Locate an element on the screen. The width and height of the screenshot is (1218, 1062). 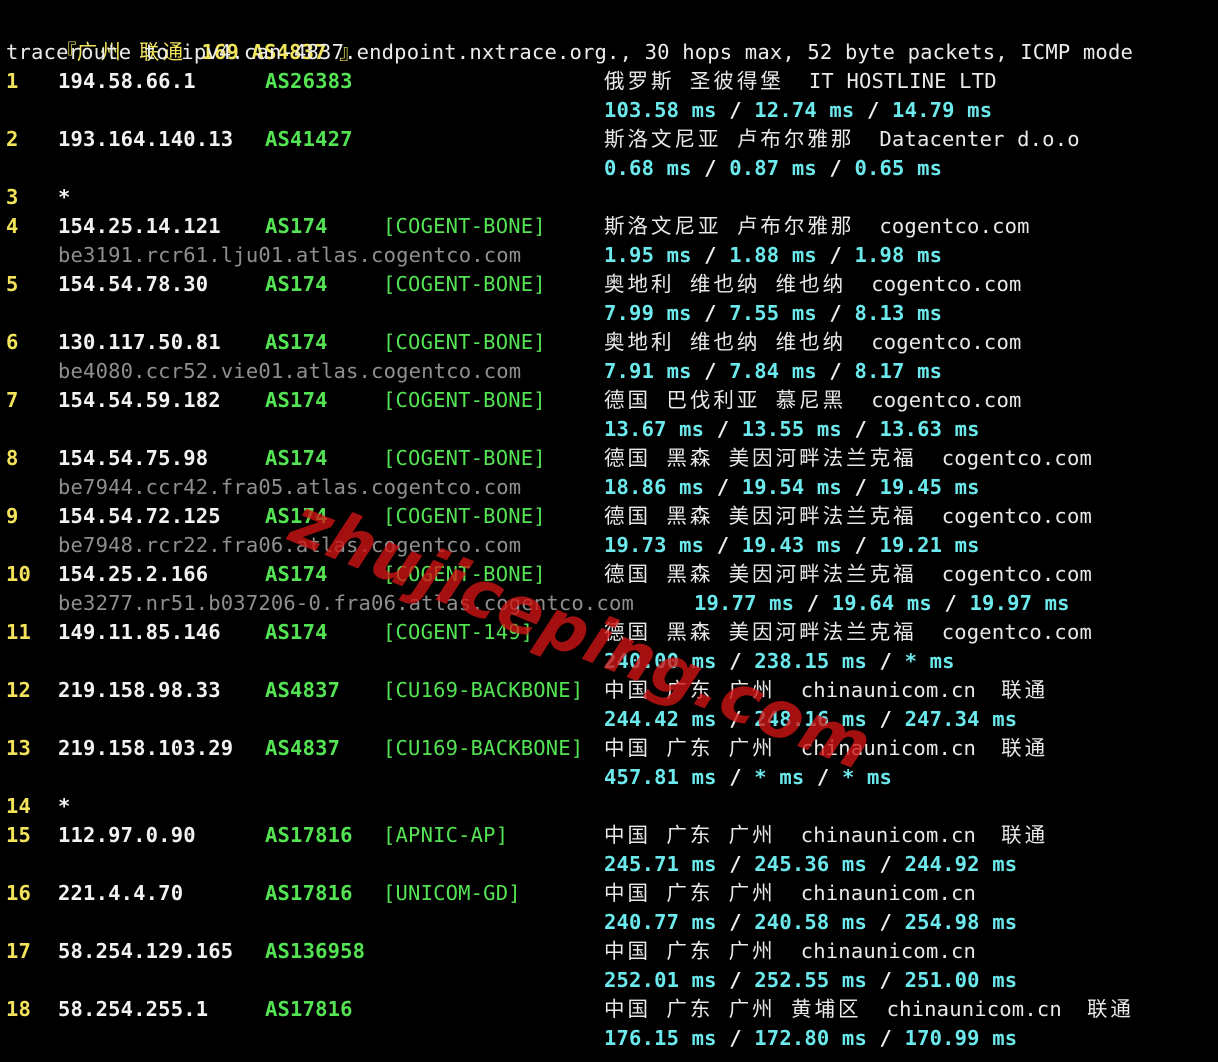
hop-number: 17 is located at coordinates (19, 951).